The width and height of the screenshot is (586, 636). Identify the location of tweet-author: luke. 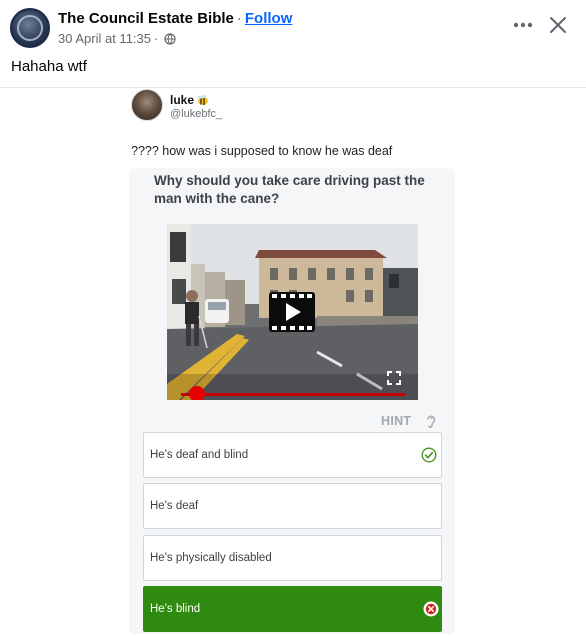
(189, 100).